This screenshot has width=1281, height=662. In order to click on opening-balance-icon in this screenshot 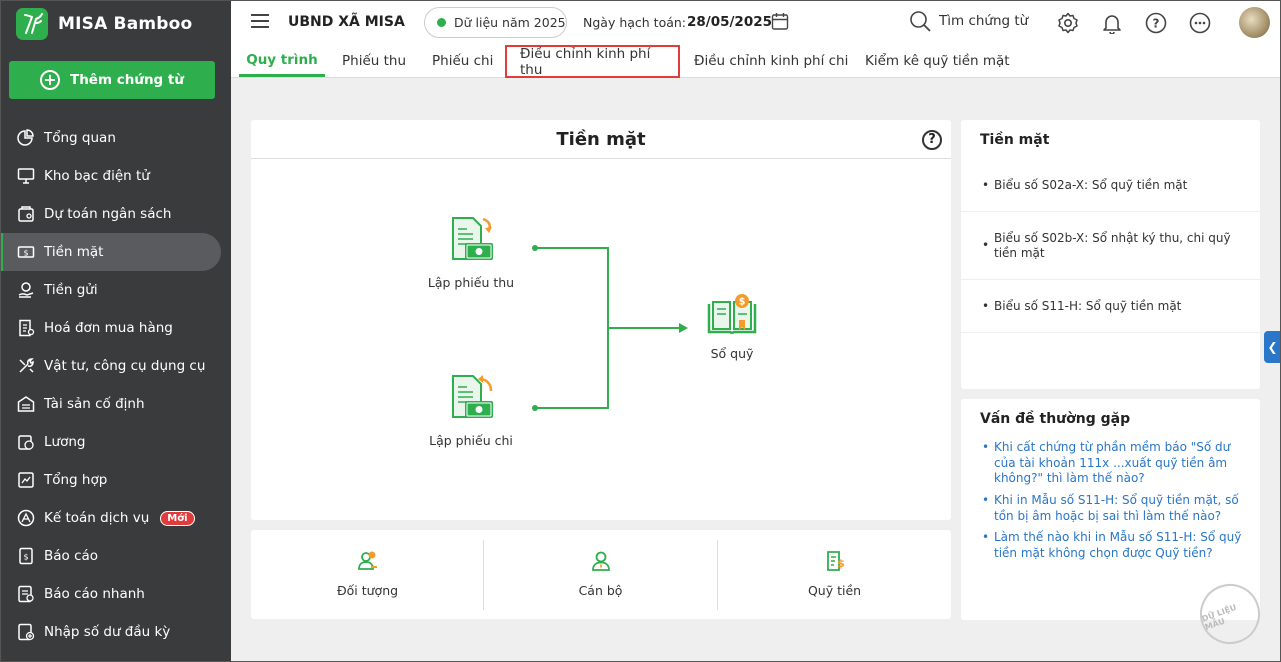, I will do `click(25, 632)`.